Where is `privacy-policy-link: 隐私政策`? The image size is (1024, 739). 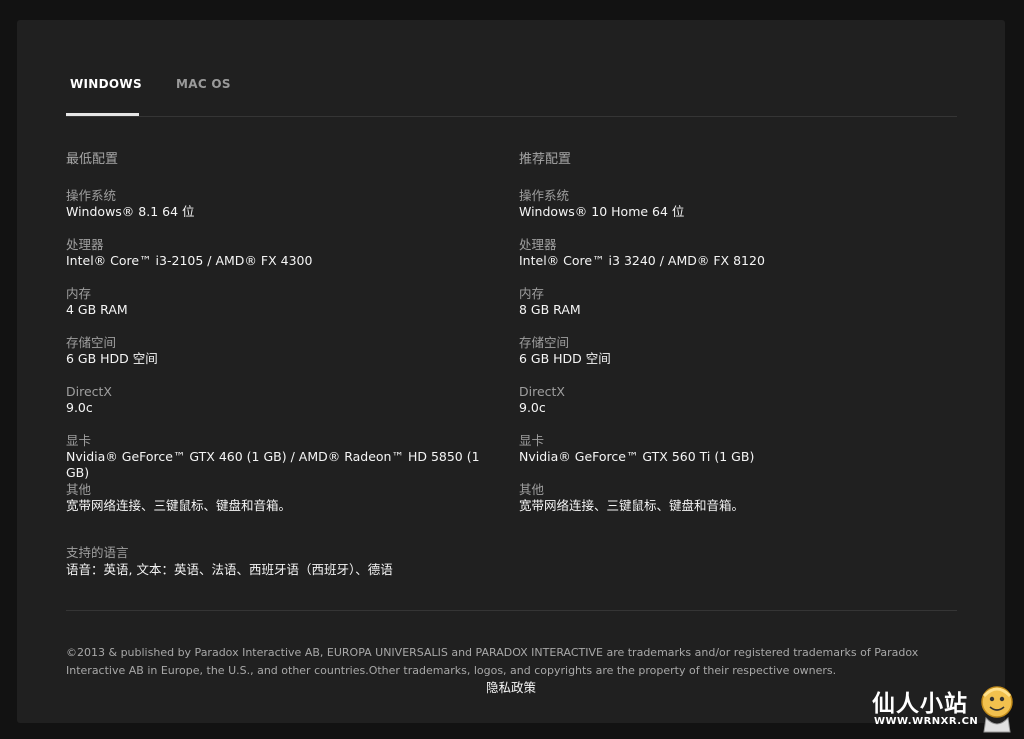
privacy-policy-link: 隐私政策 is located at coordinates (511, 686).